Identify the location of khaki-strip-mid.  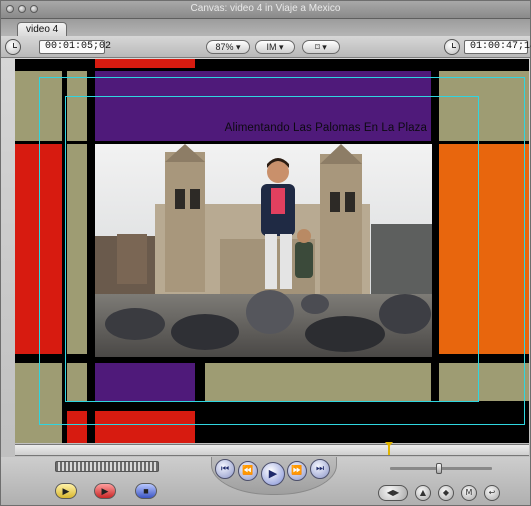
(77, 249).